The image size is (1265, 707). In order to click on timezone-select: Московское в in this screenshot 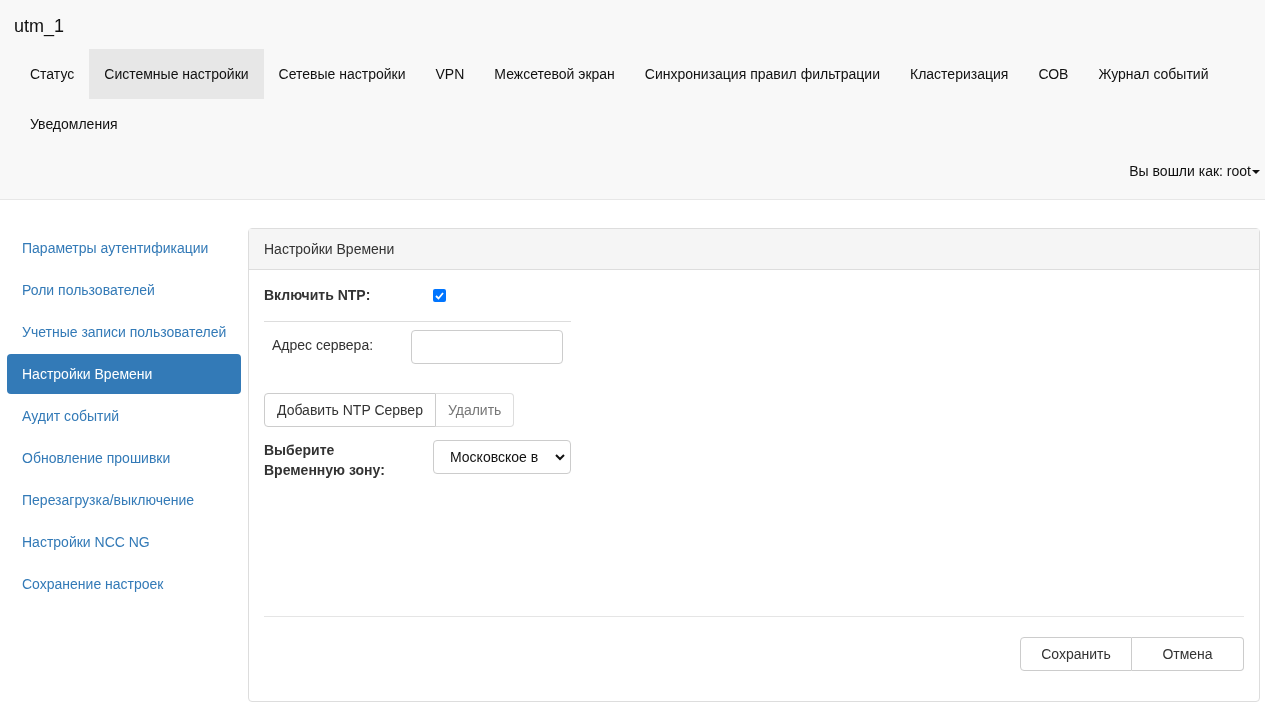, I will do `click(502, 457)`.